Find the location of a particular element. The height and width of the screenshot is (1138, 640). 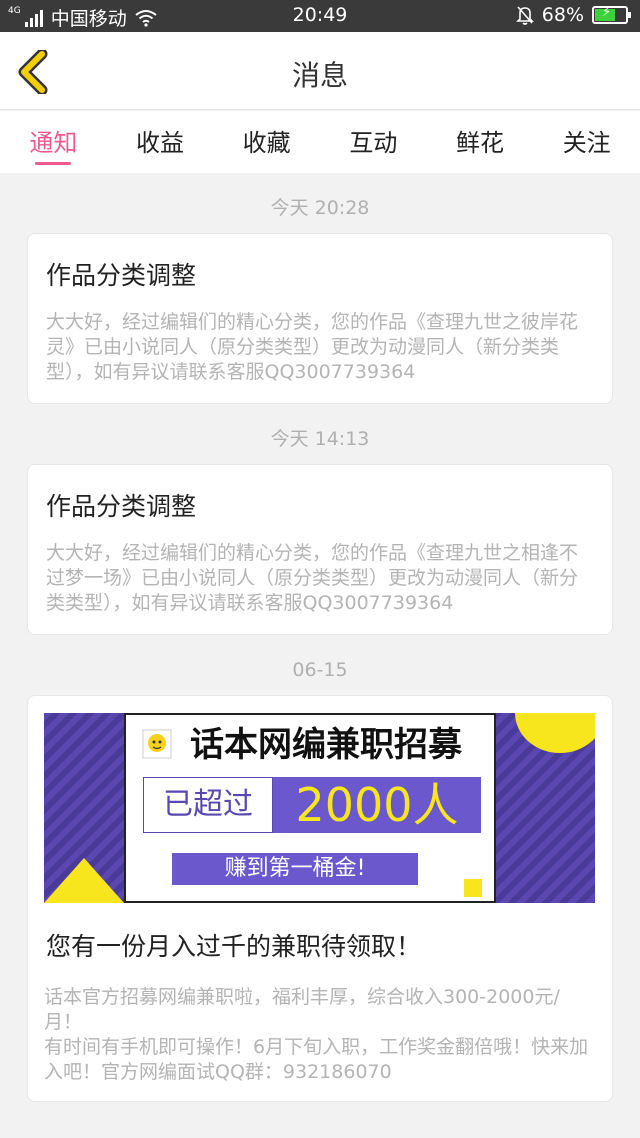

battery-level is located at coordinates (605, 13).